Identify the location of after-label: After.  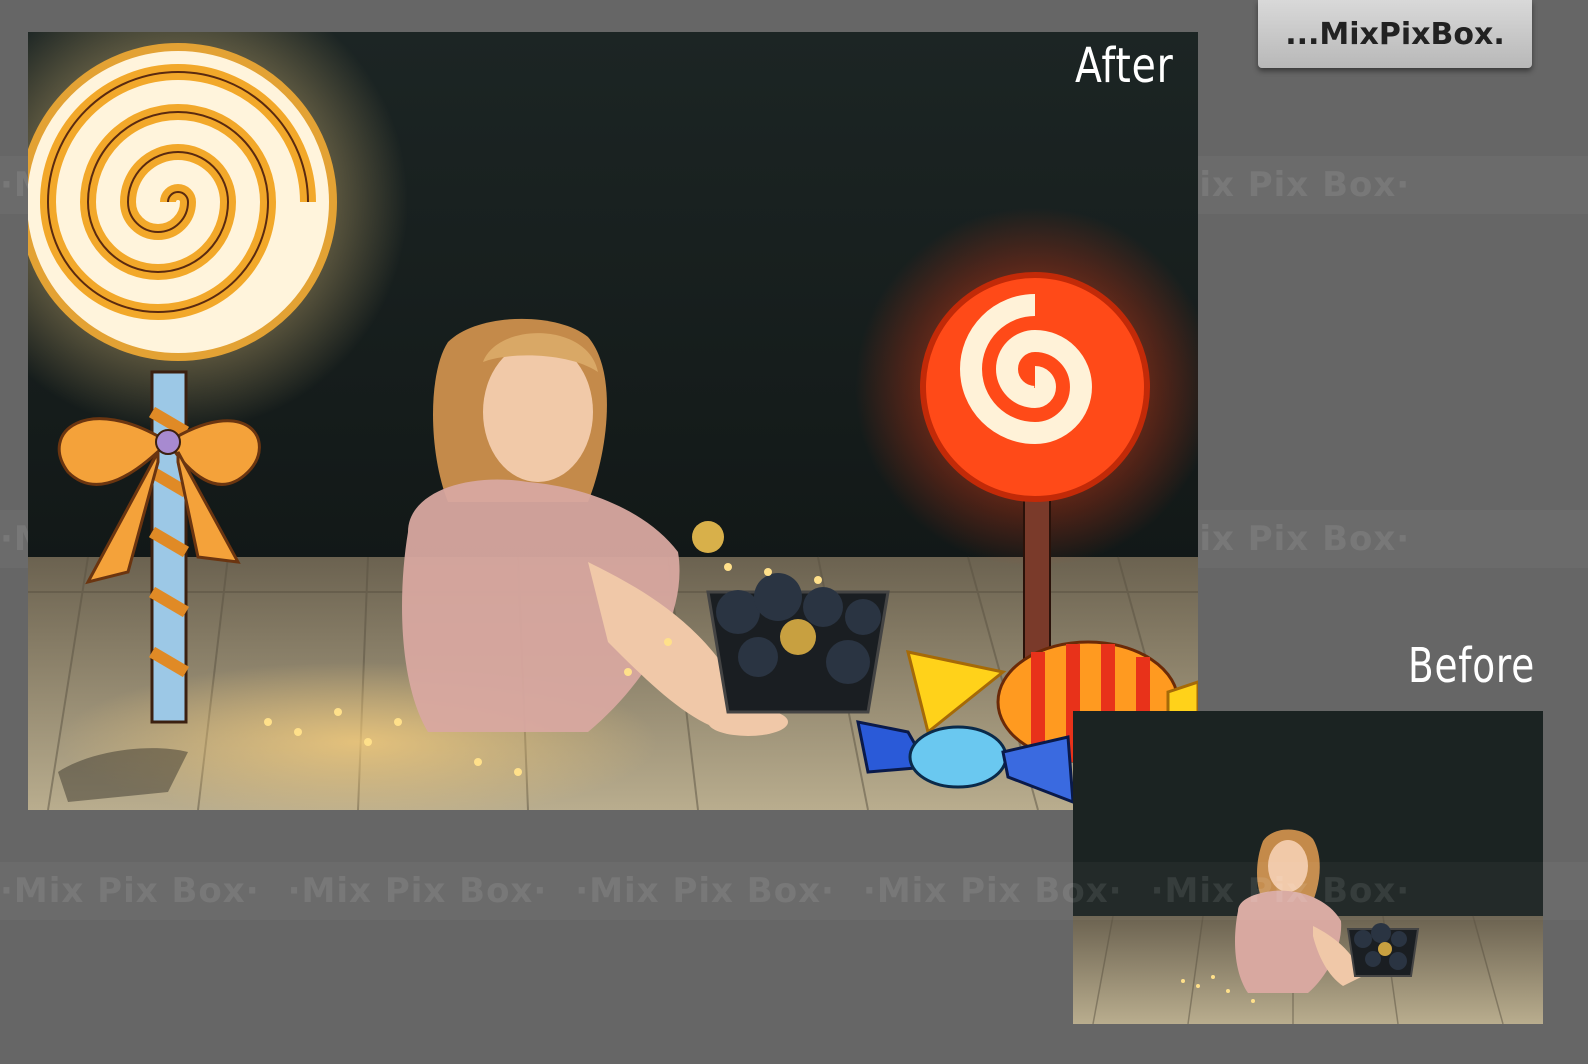
(1124, 66).